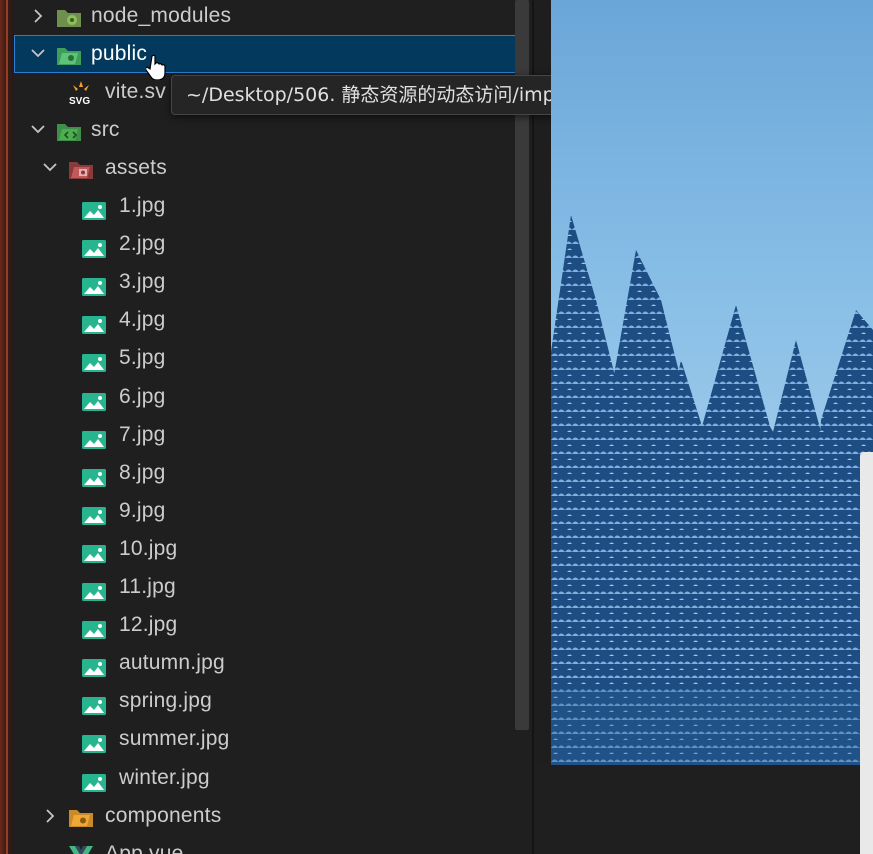  Describe the element at coordinates (174, 739) in the screenshot. I see `tree-item-label: summer.jpg` at that location.